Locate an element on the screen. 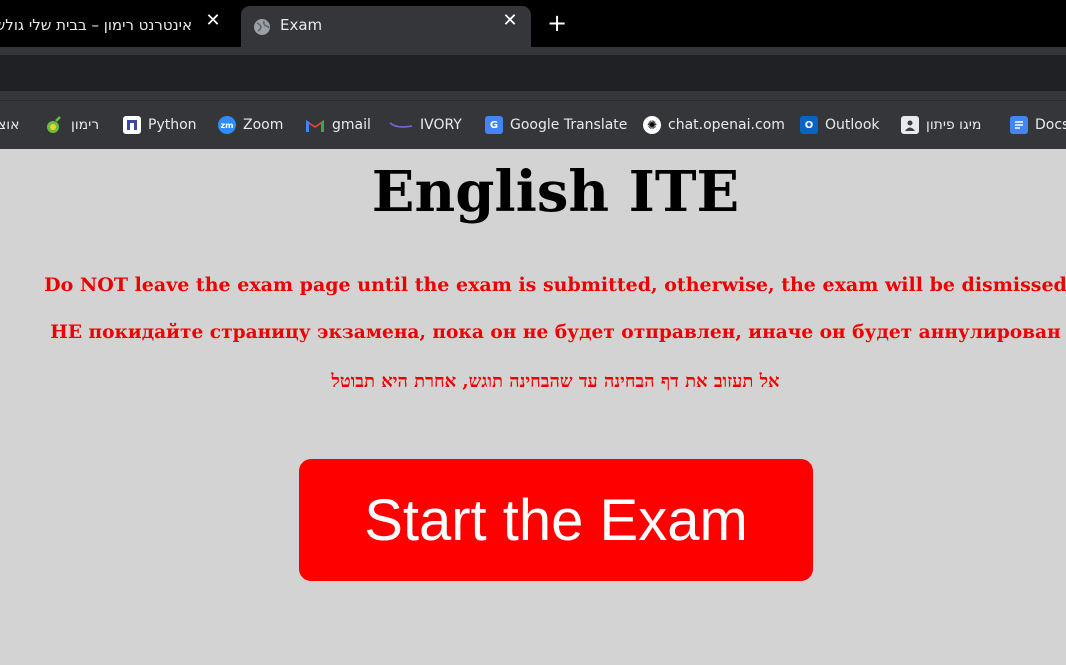  bookmark-ivory: IVORY is located at coordinates (425, 125).